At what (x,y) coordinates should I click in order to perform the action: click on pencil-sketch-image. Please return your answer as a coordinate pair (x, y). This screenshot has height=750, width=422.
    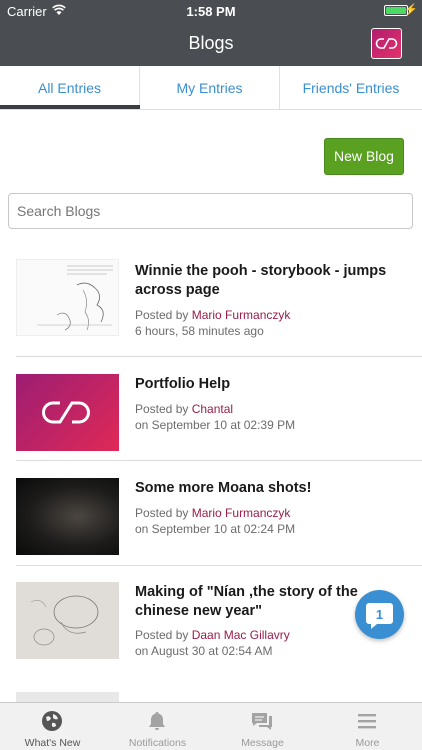
    Looking at the image, I should click on (64, 620).